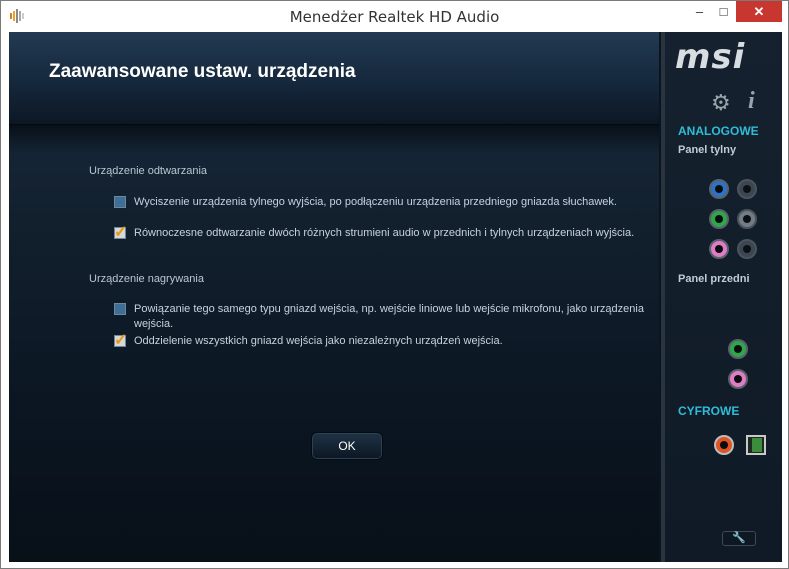 This screenshot has height=569, width=789. I want to click on dual-stream-checkbox, so click(120, 232).